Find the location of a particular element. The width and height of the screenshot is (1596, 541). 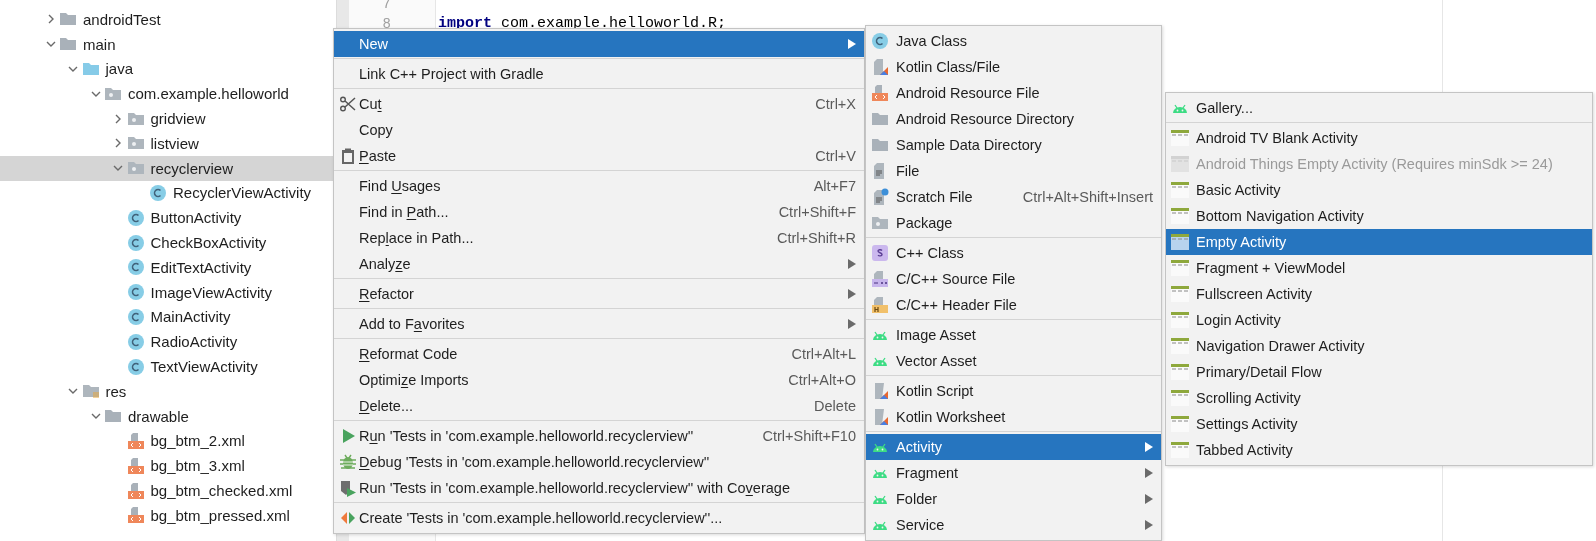

menu-item: Find in Path... Ctrl+Shift+F is located at coordinates (599, 212).